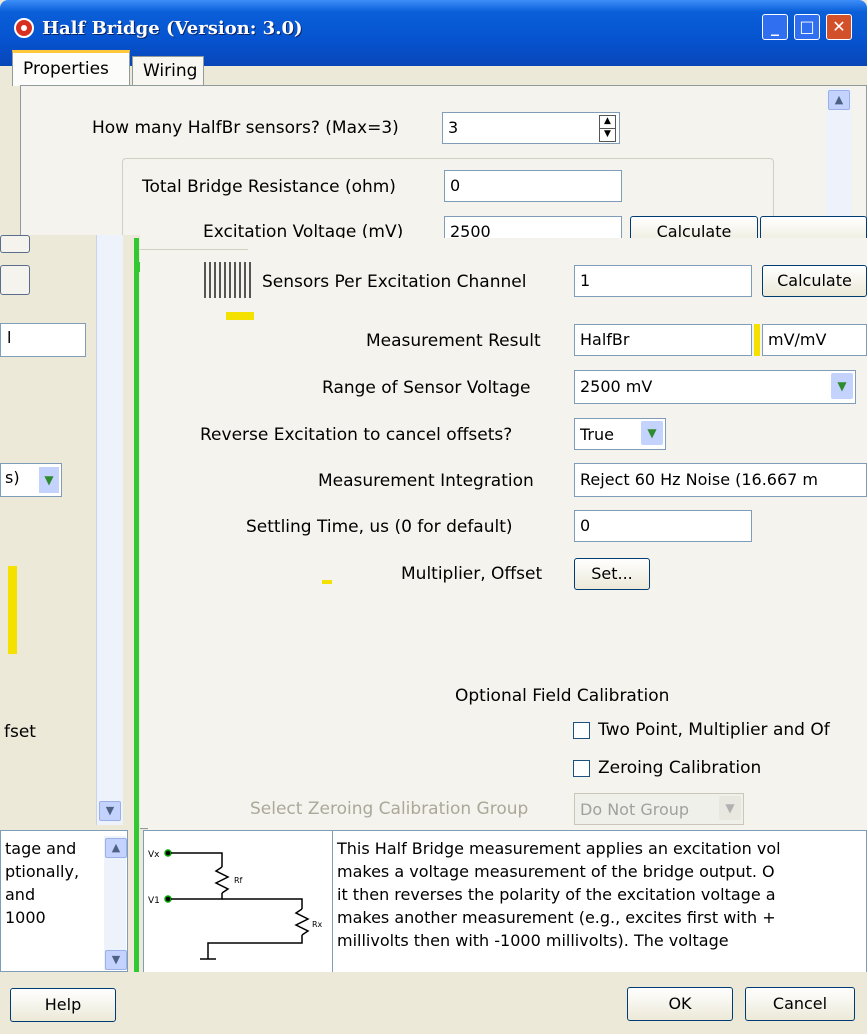  What do you see at coordinates (663, 526) in the screenshot?
I see `settling-time-input: 0` at bounding box center [663, 526].